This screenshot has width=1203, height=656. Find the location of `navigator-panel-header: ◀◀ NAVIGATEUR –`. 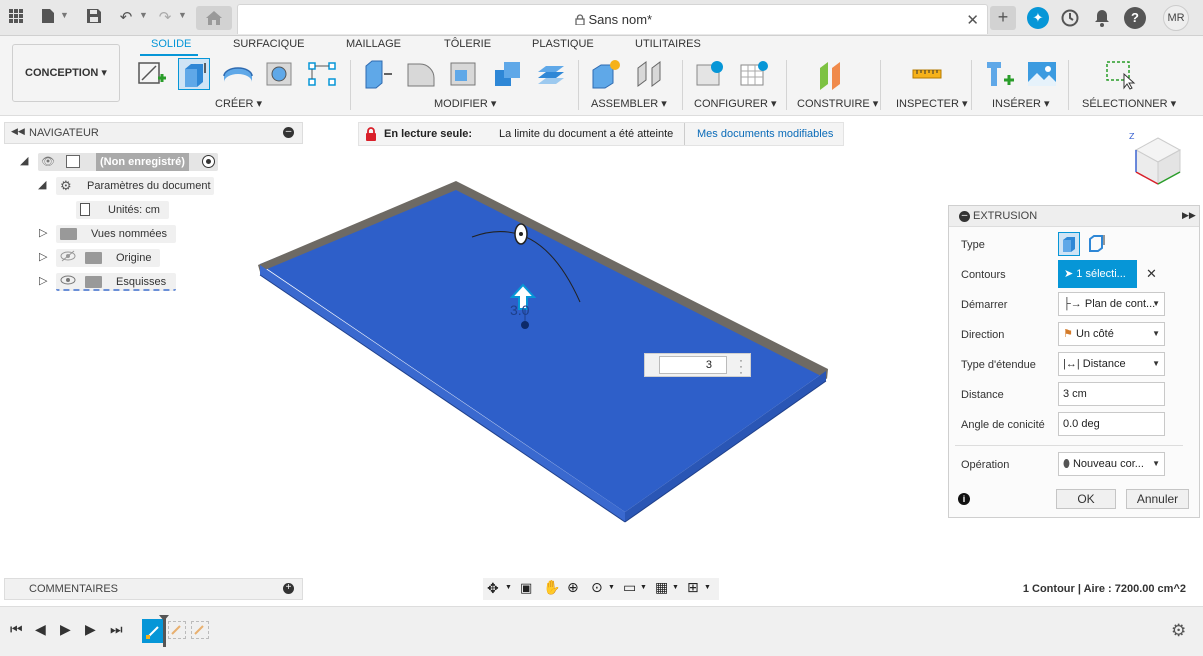

navigator-panel-header: ◀◀ NAVIGATEUR – is located at coordinates (153, 133).